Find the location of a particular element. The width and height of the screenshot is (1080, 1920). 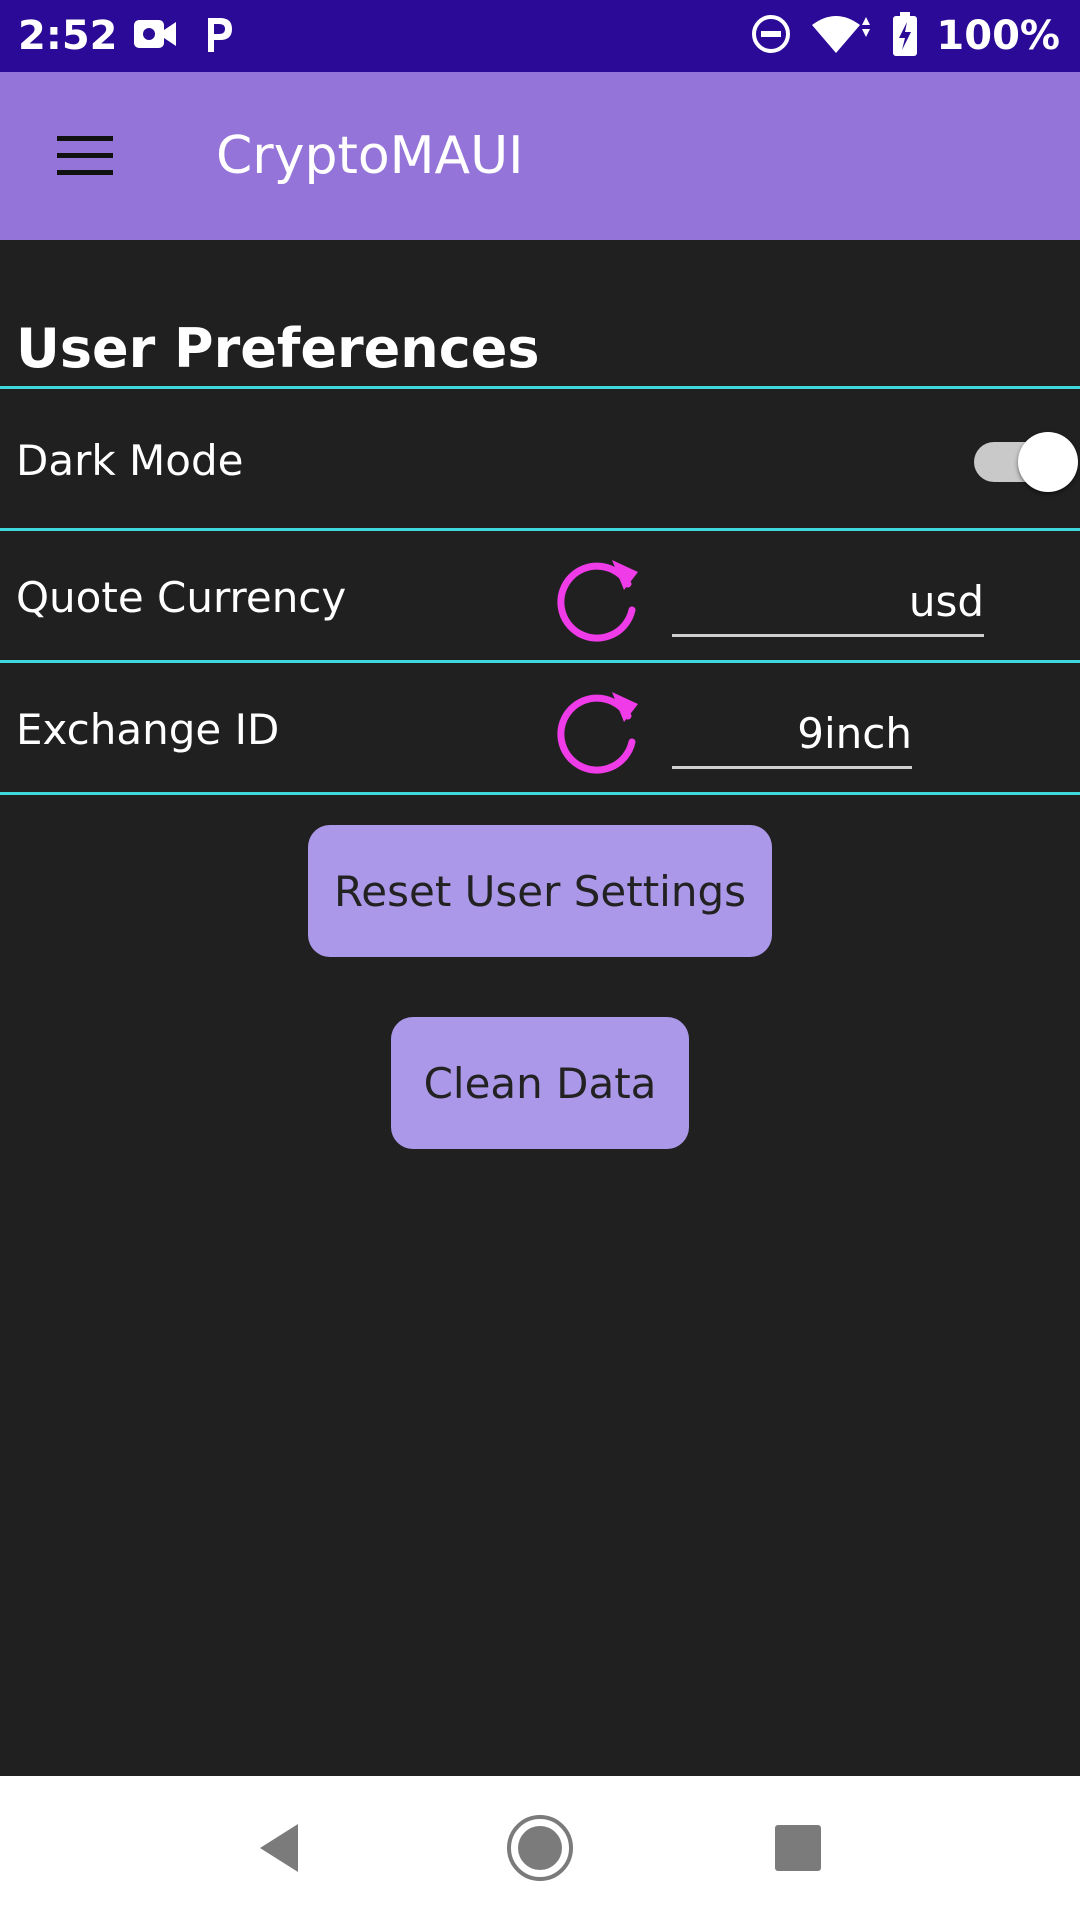

switch-thumb is located at coordinates (1048, 462).